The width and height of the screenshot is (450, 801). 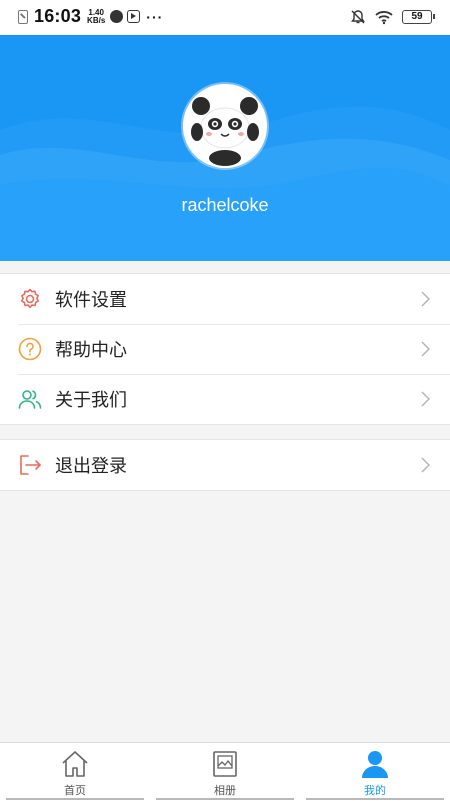 What do you see at coordinates (375, 764) in the screenshot?
I see `profile-icon` at bounding box center [375, 764].